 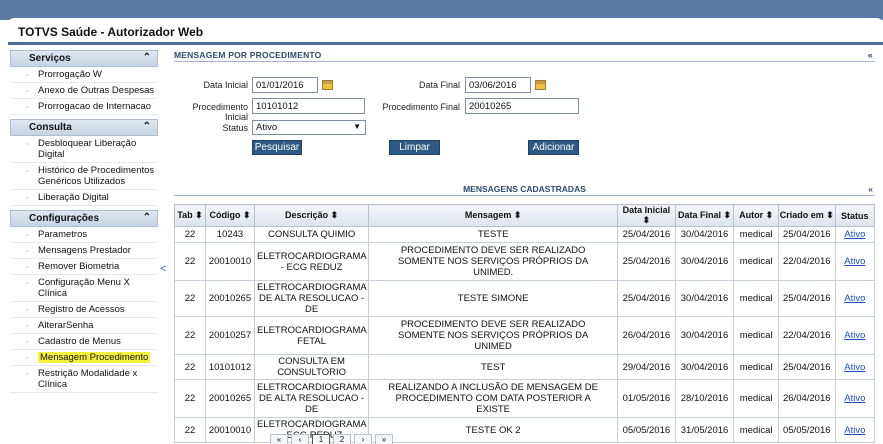 I want to click on table-cell: 10243, so click(x=230, y=234).